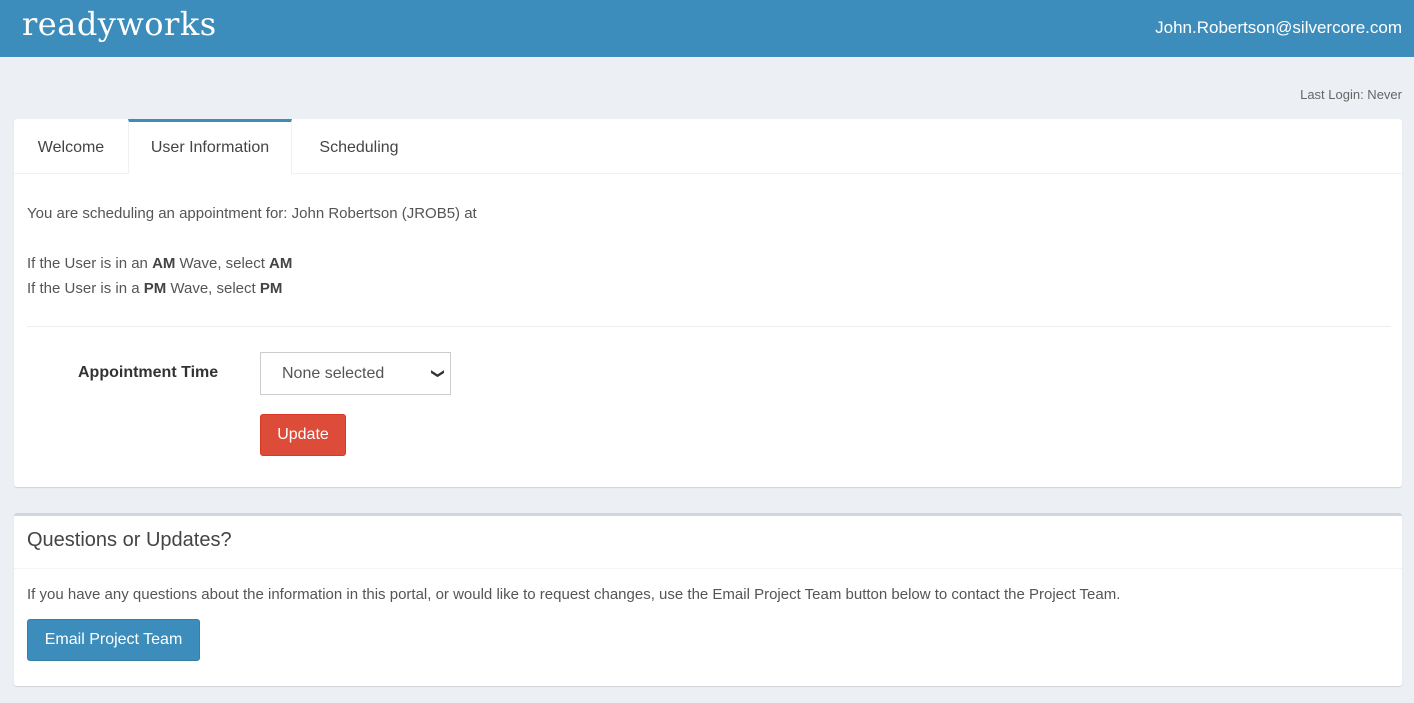  Describe the element at coordinates (1351, 94) in the screenshot. I see `last-login: Last Login: Never` at that location.